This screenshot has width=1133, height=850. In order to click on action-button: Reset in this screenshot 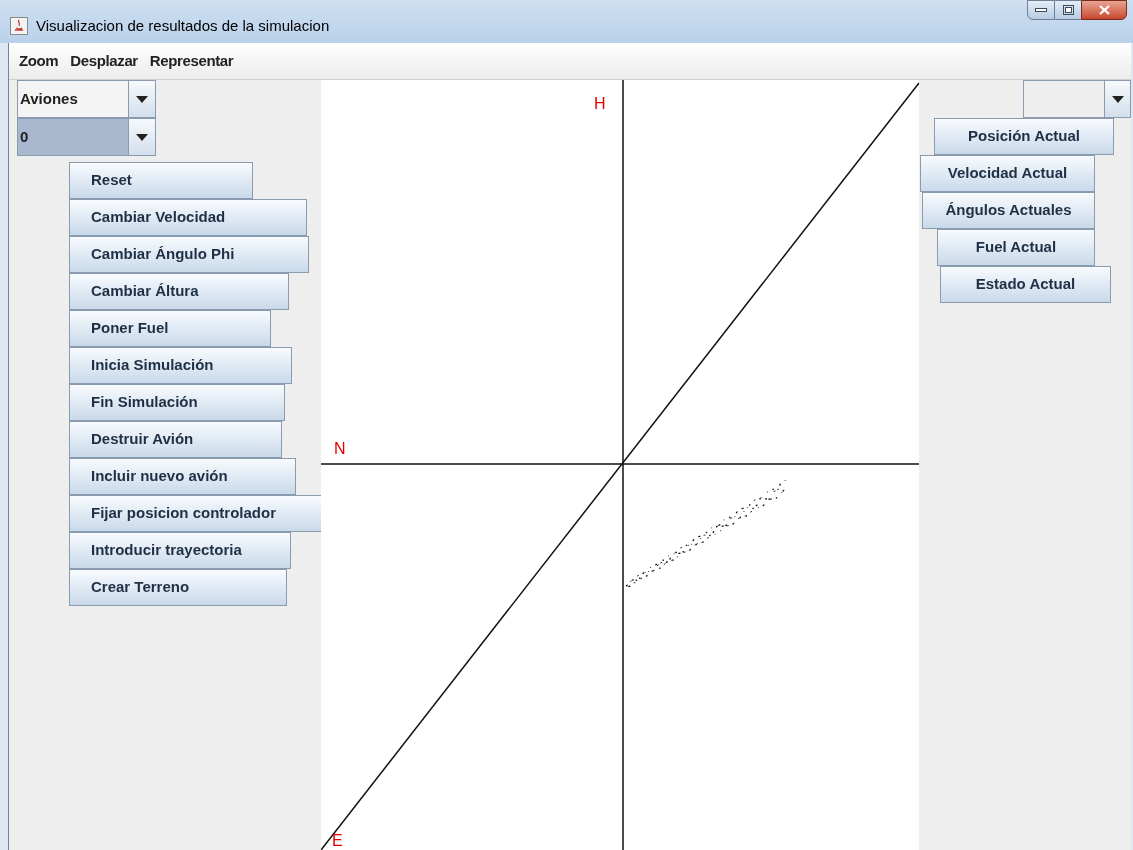, I will do `click(161, 180)`.